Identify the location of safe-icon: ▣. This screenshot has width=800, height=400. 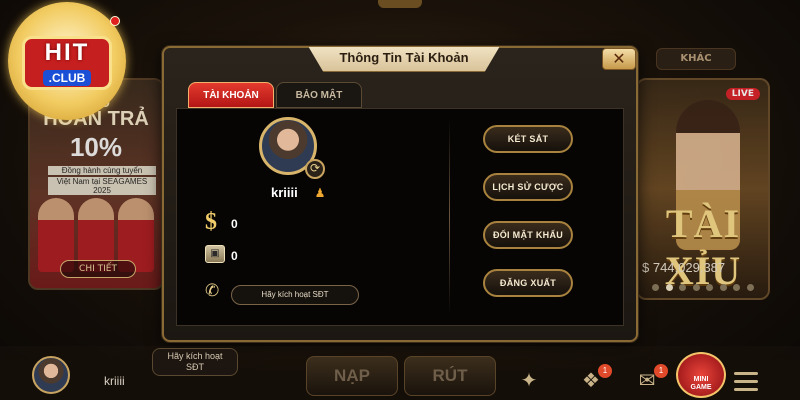
(215, 254).